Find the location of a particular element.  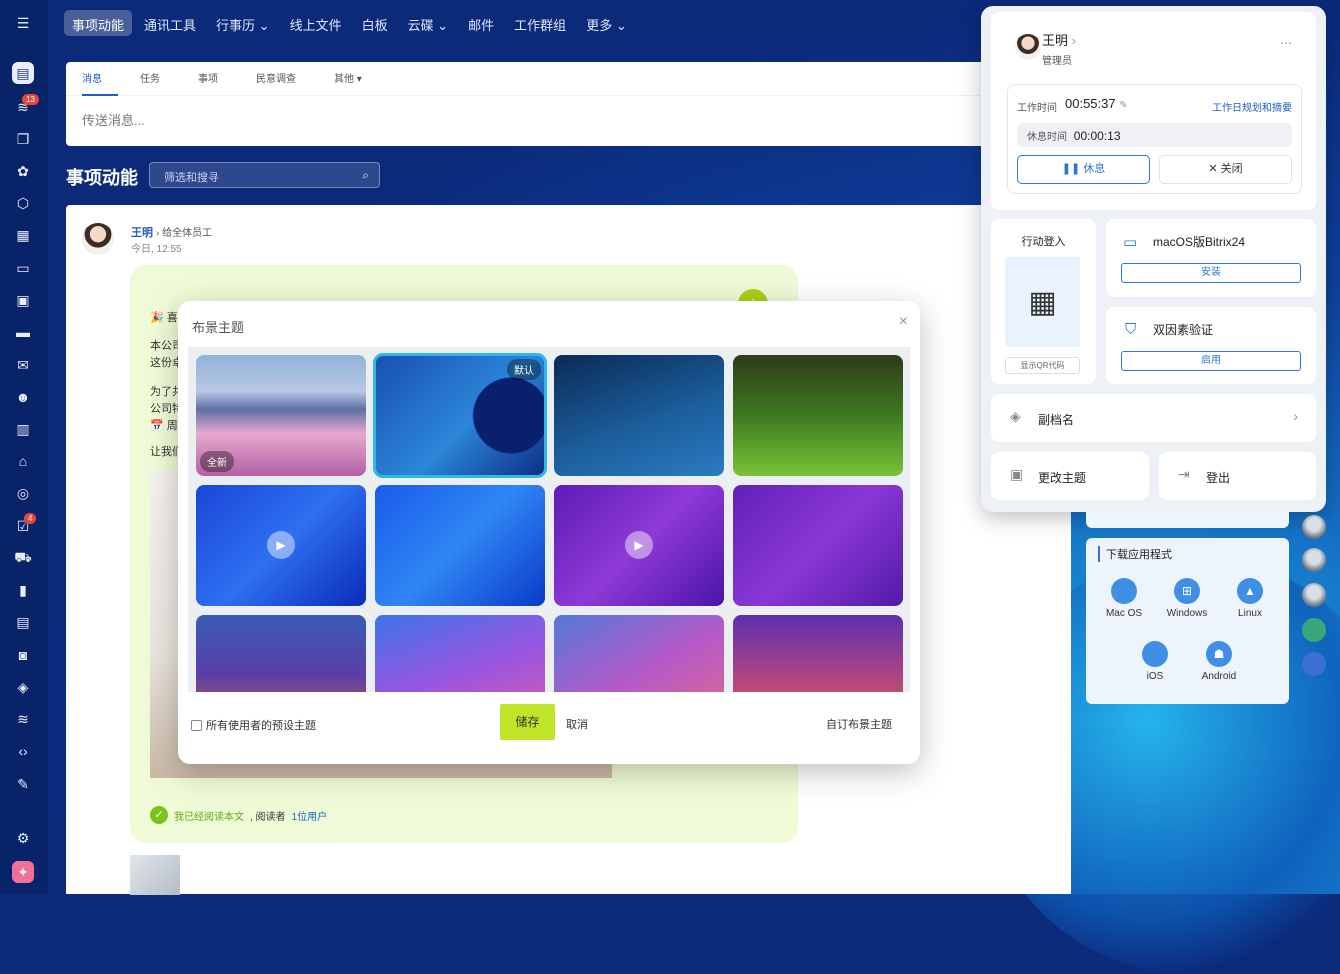

settings-icon: ⚙ is located at coordinates (23, 838).